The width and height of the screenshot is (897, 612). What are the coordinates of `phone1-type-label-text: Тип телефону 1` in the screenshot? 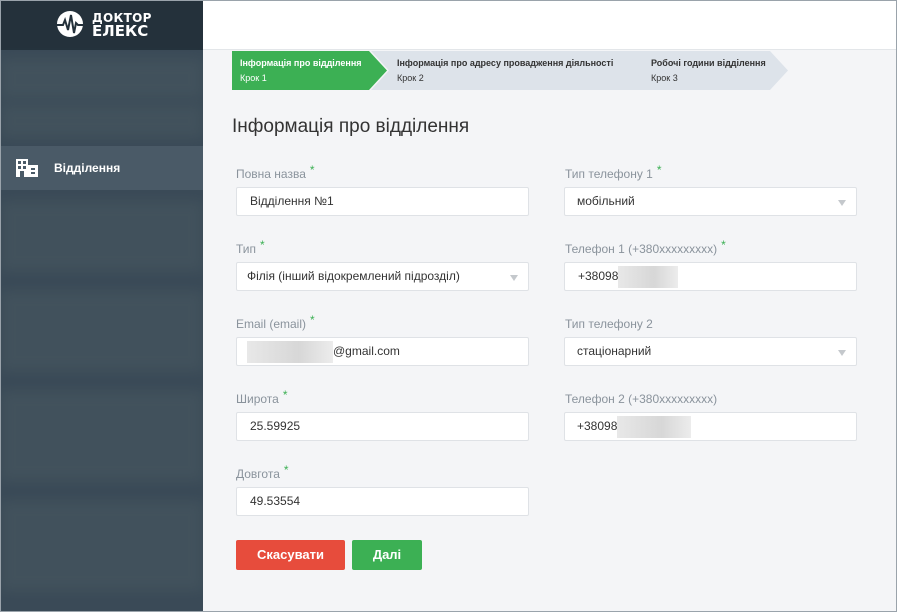 It's located at (609, 174).